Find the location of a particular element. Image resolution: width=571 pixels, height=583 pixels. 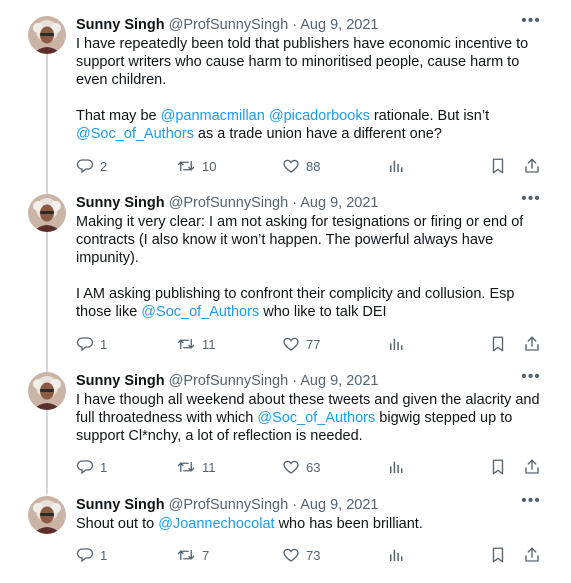

retweet-button: 10 is located at coordinates (196, 166).